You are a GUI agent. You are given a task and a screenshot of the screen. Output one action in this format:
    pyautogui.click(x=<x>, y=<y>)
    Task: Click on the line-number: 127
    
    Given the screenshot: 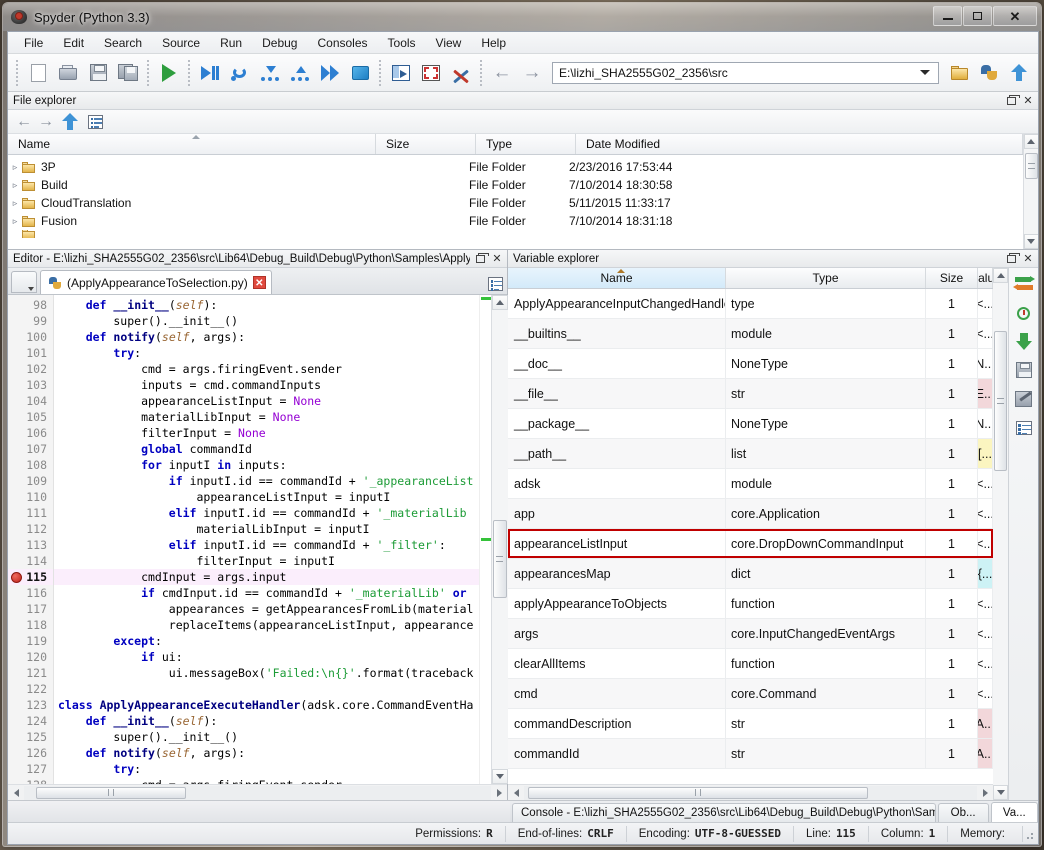 What is the action you would take?
    pyautogui.click(x=30, y=769)
    